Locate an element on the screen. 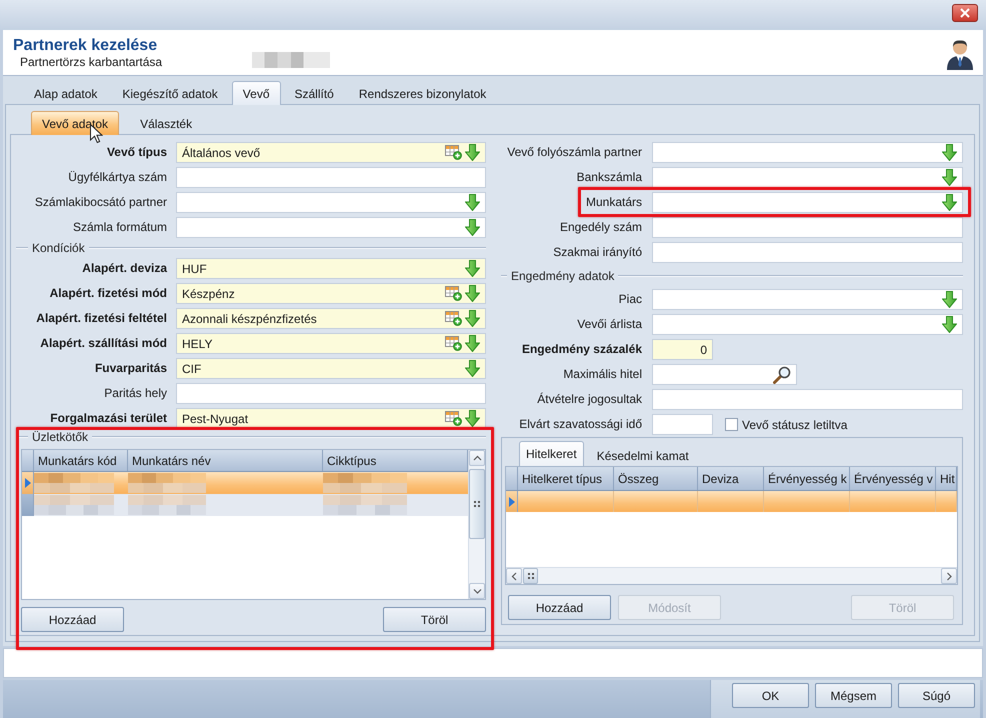 Image resolution: width=986 pixels, height=718 pixels. person-icon is located at coordinates (960, 54).